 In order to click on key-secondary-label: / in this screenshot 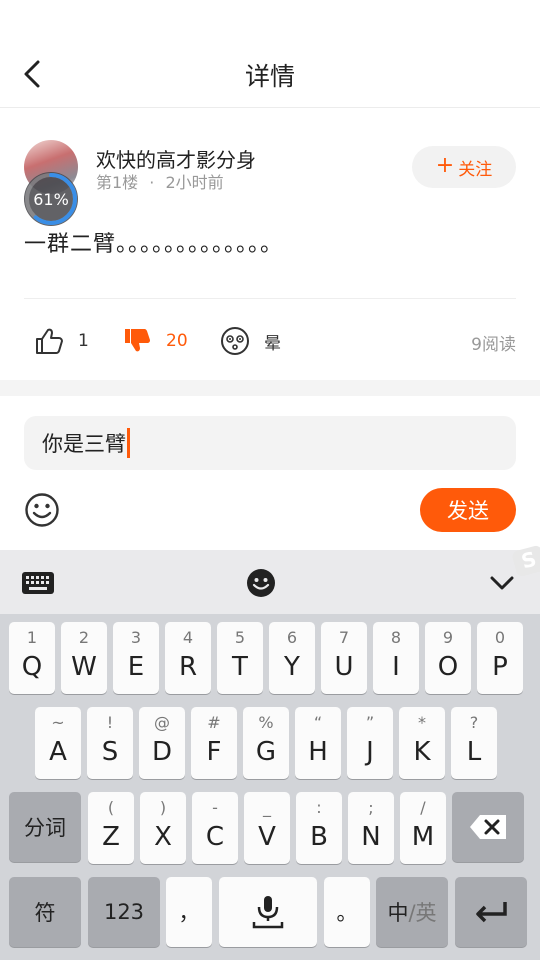, I will do `click(423, 807)`.